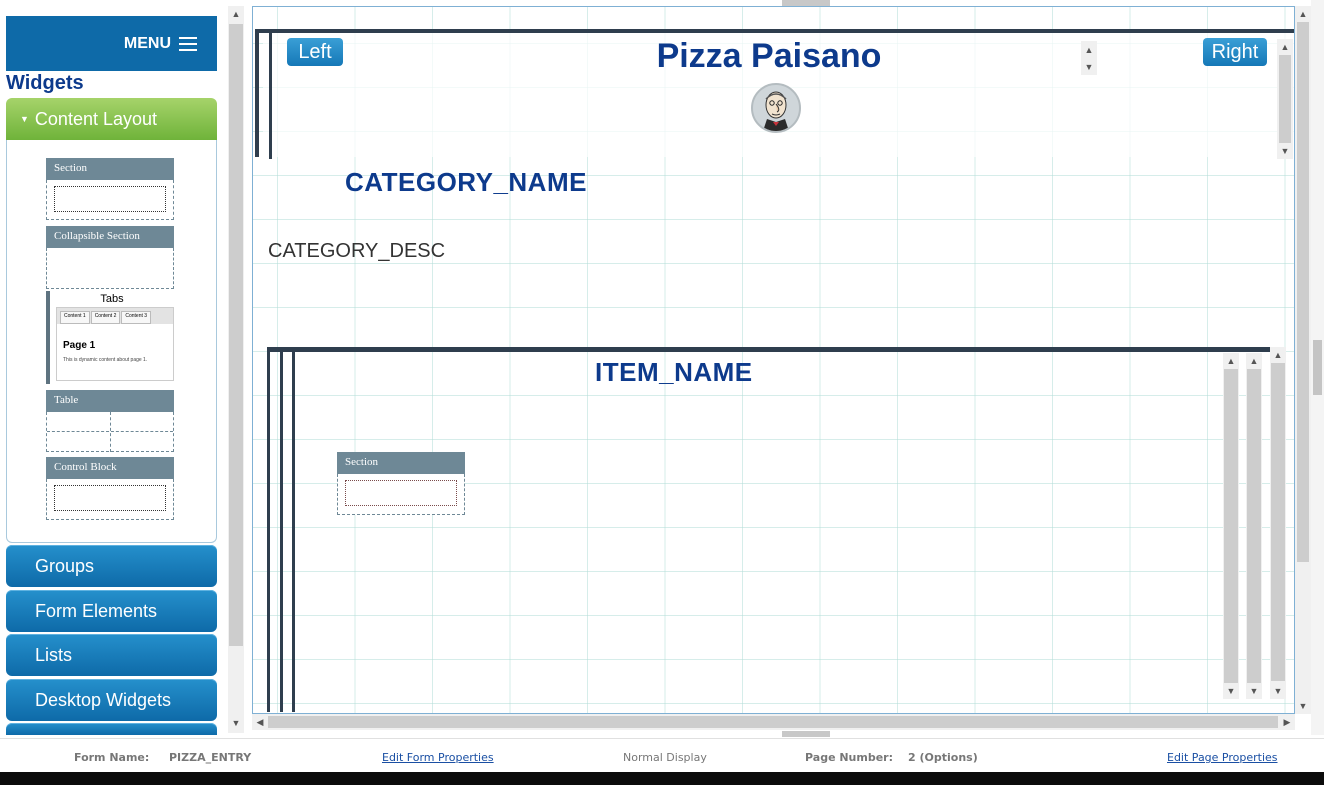 The width and height of the screenshot is (1324, 785). Describe the element at coordinates (105, 317) in the screenshot. I see `tabs-preview-tab: Content 2` at that location.